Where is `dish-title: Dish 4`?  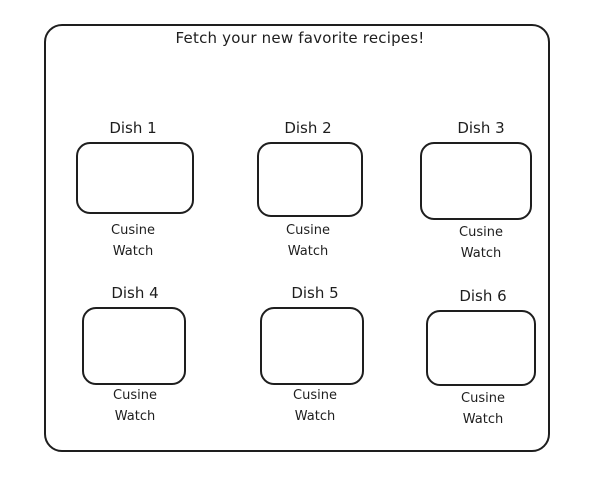 dish-title: Dish 4 is located at coordinates (135, 293).